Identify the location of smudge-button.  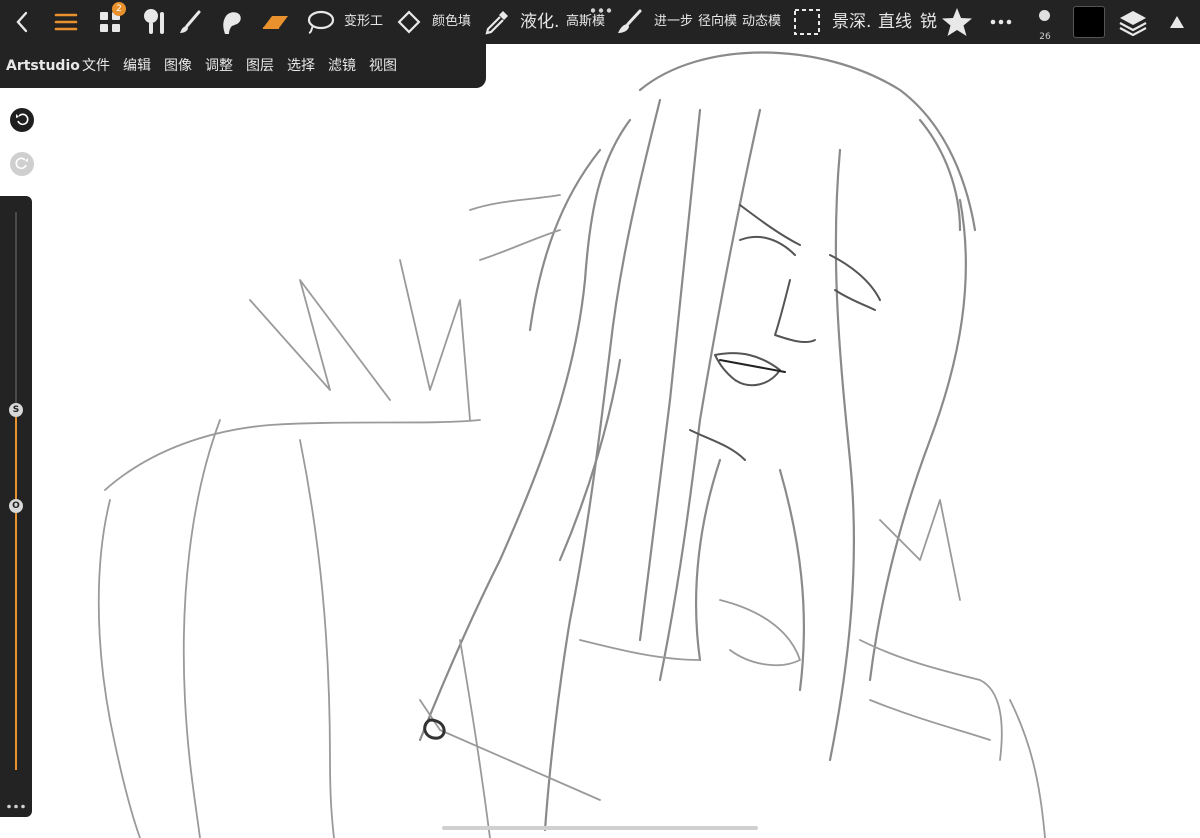
(231, 22).